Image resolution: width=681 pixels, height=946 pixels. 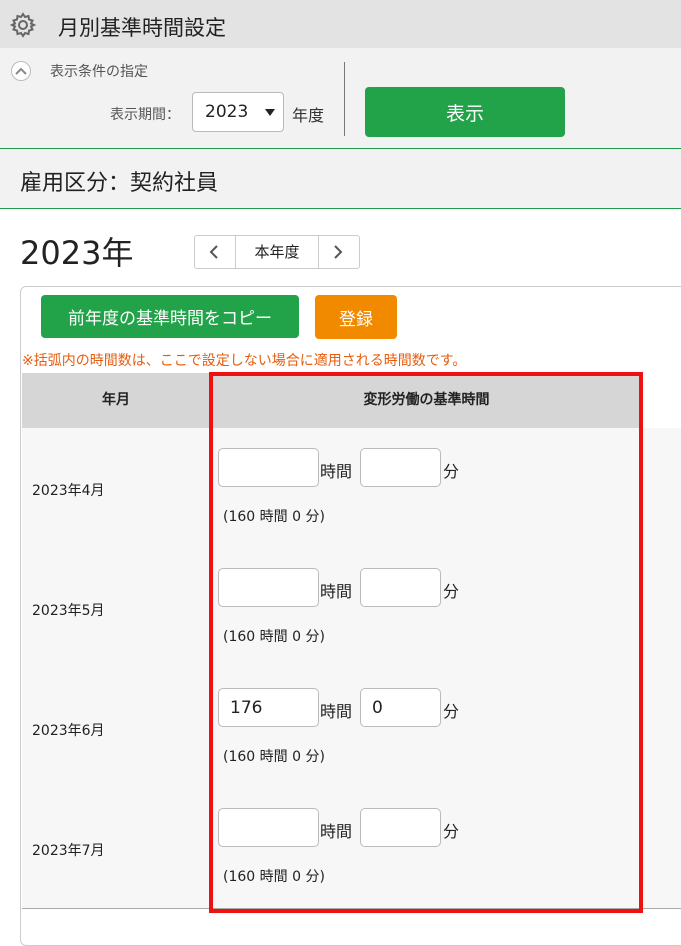 What do you see at coordinates (23, 25) in the screenshot?
I see `gear-icon` at bounding box center [23, 25].